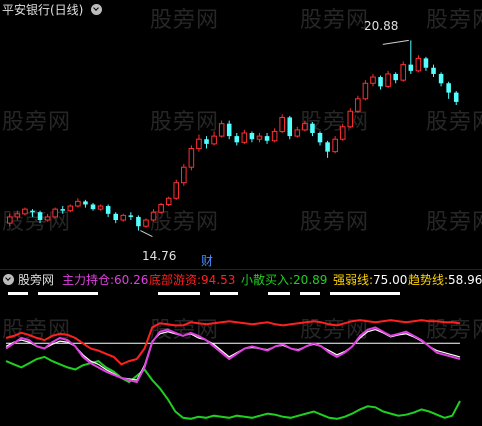  What do you see at coordinates (353, 280) in the screenshot?
I see `legend-label: 强弱线:` at bounding box center [353, 280].